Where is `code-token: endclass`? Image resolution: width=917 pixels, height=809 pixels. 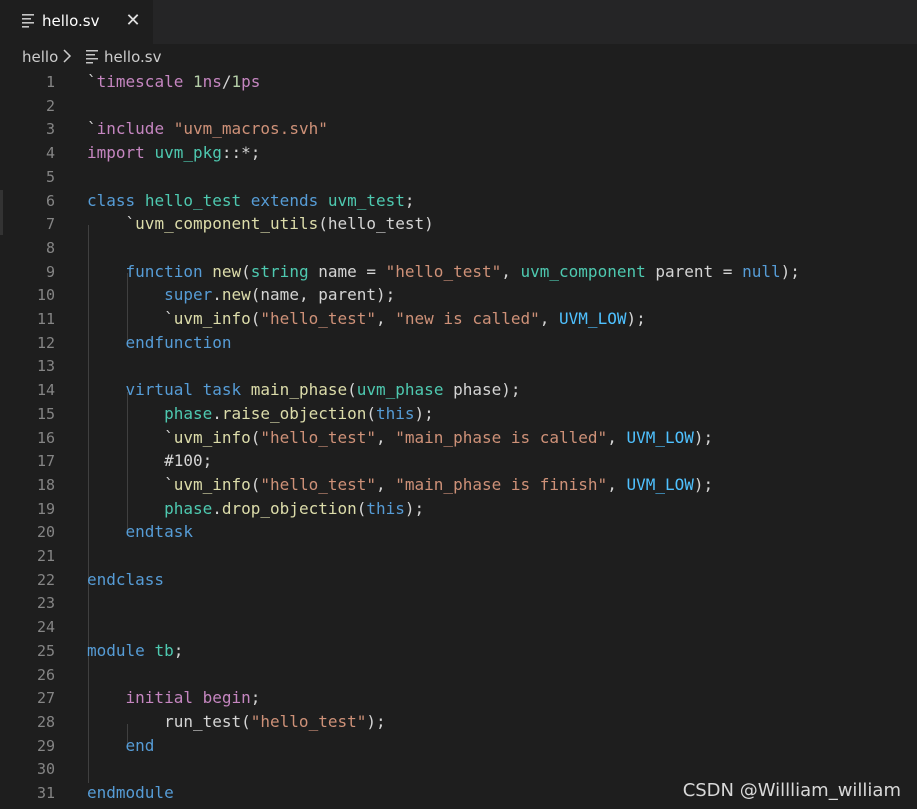 code-token: endclass is located at coordinates (126, 579).